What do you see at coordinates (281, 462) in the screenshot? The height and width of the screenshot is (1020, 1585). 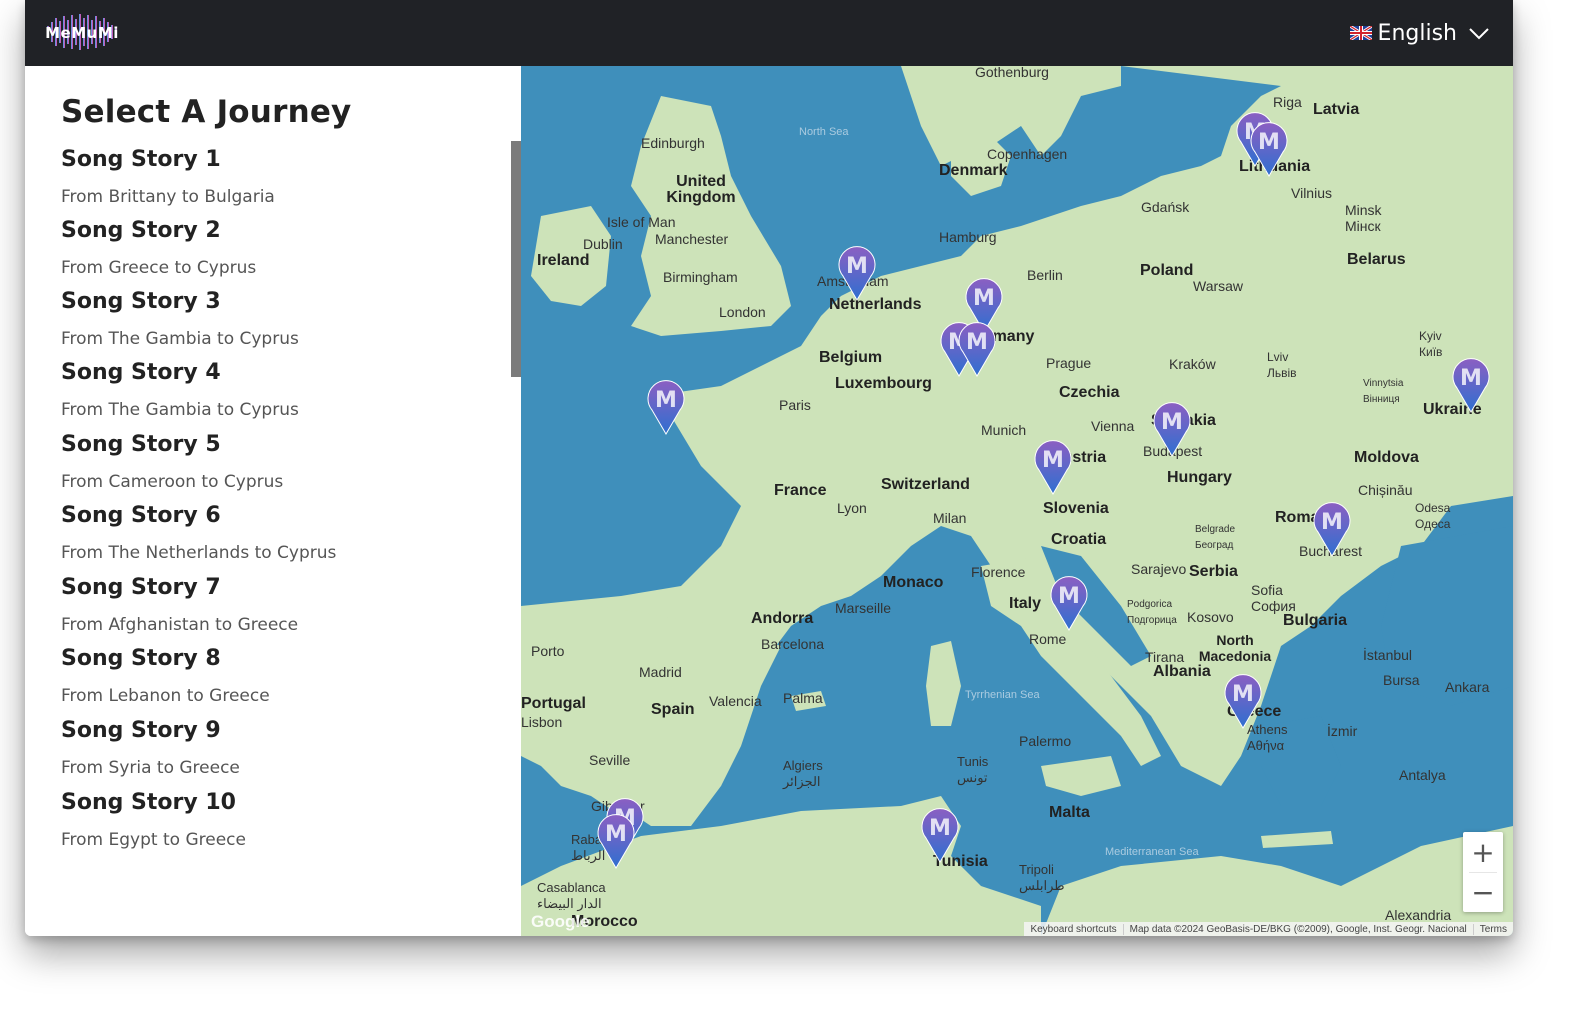 I see `journey-item: Song Story 5 From Cameroon to Cyprus` at bounding box center [281, 462].